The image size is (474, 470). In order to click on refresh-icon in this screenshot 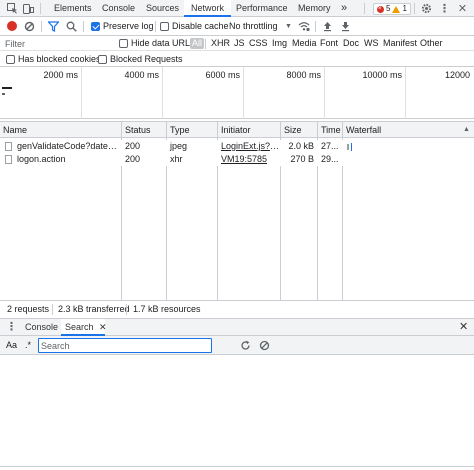, I will do `click(245, 345)`.